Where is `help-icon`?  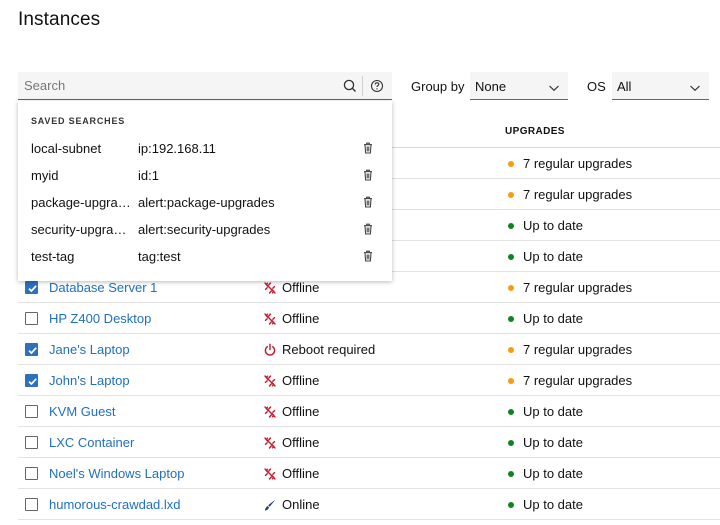
help-icon is located at coordinates (377, 86).